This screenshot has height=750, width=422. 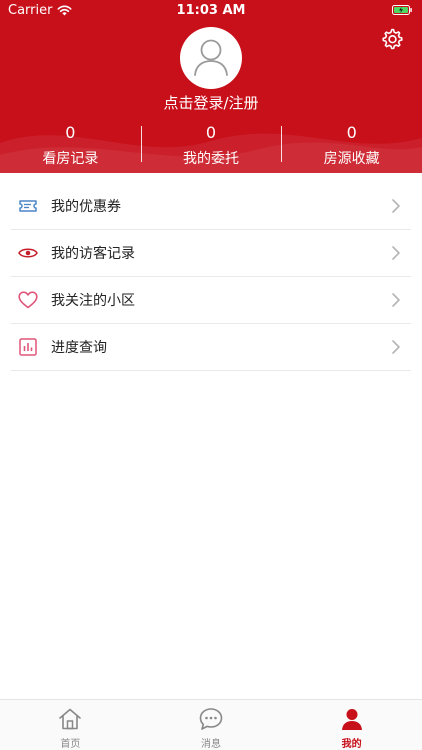 What do you see at coordinates (351, 146) in the screenshot?
I see `stat-listing-favorites: 0 房源收藏` at bounding box center [351, 146].